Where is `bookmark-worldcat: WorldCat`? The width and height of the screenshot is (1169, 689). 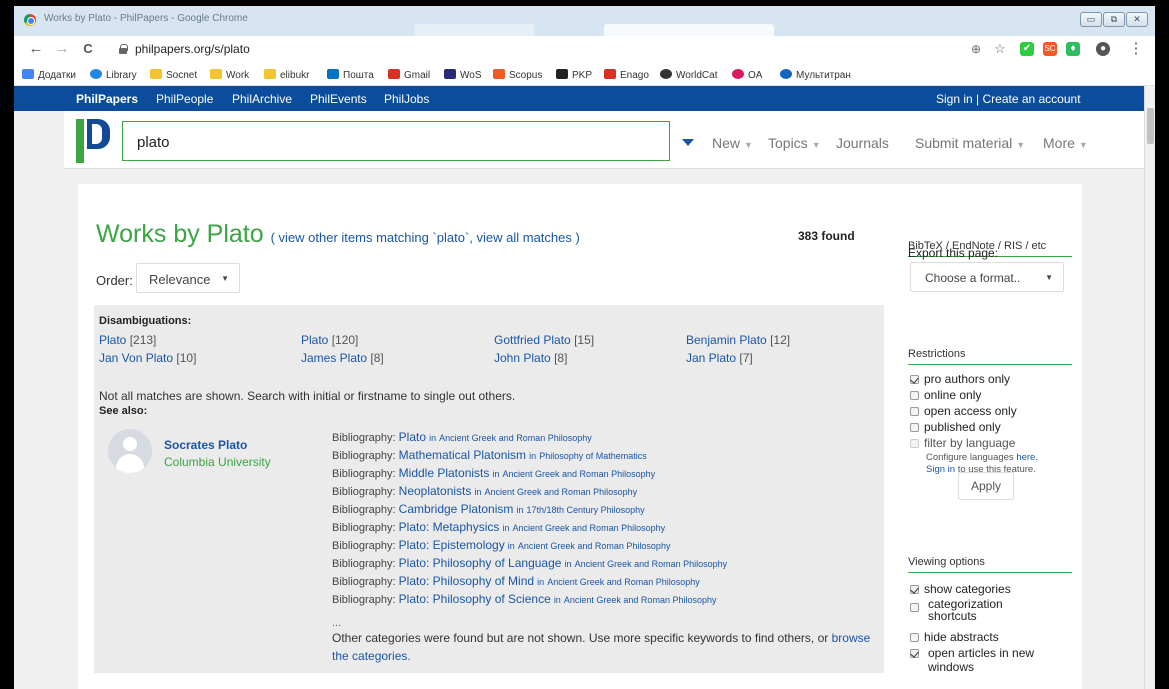 bookmark-worldcat: WorldCat is located at coordinates (689, 75).